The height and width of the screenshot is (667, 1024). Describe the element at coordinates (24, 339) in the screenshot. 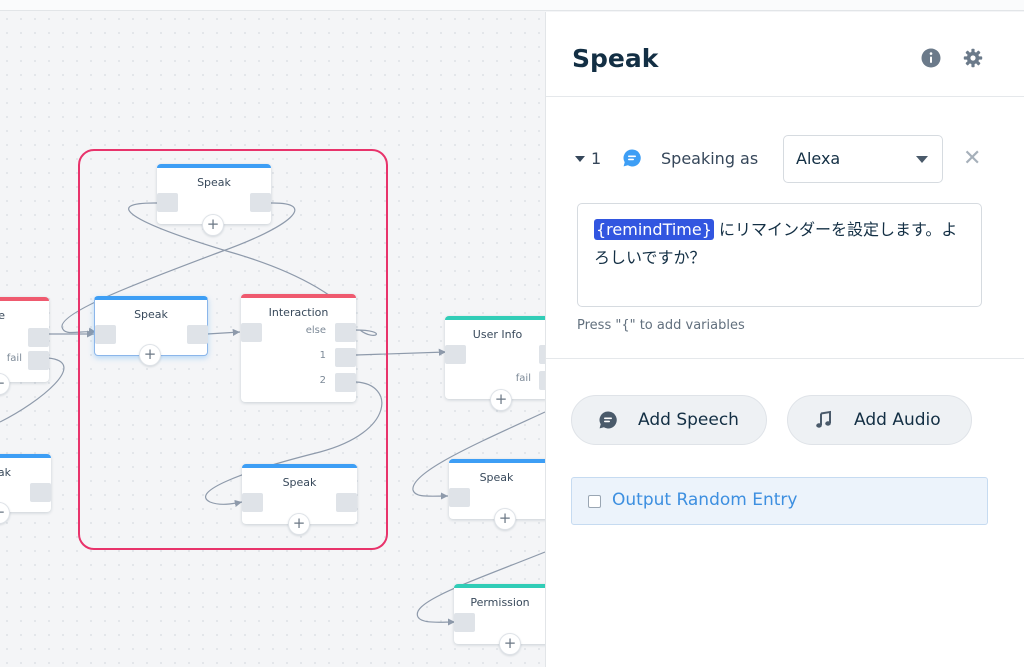

I see `flow-block-edge-top: e fail` at that location.